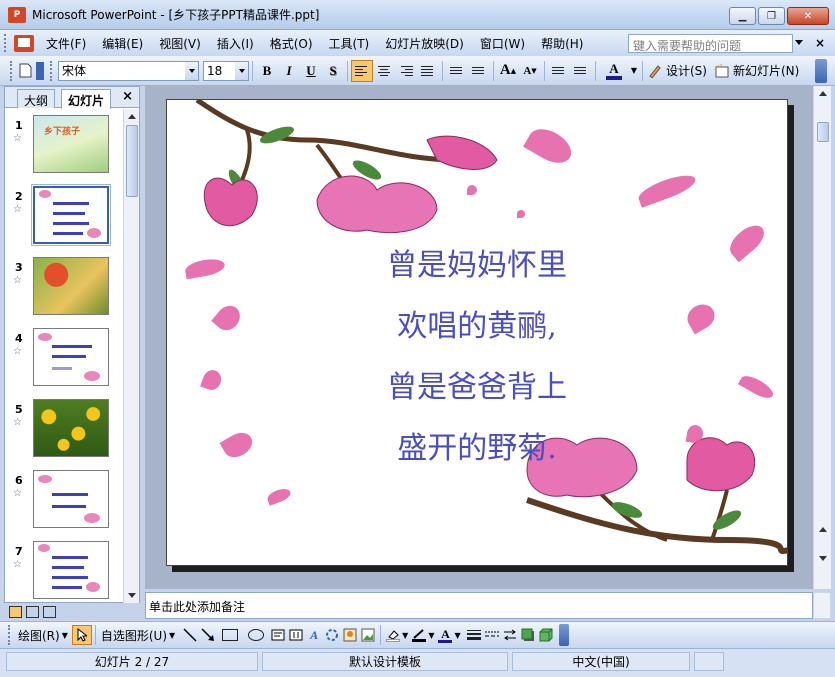 The image size is (835, 677). Describe the element at coordinates (428, 71) in the screenshot. I see `justify-button` at that location.